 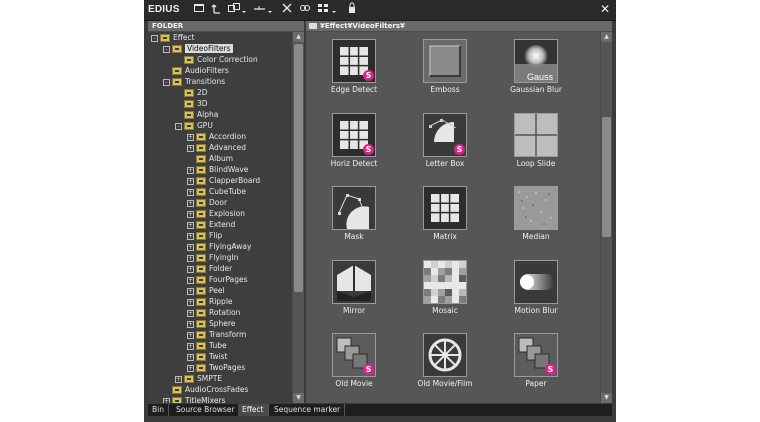 I want to click on tree-item: - VideoFilters, so click(x=198, y=48).